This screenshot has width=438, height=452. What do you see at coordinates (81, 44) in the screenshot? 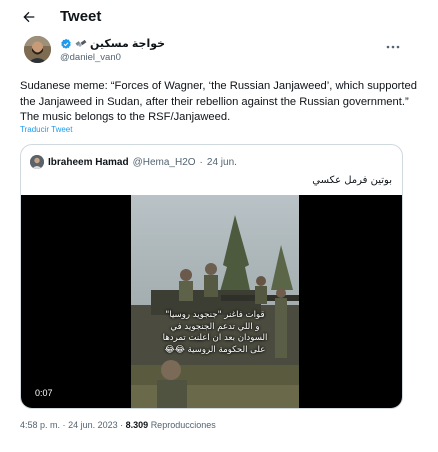
I see `satellite-emoji-icon` at bounding box center [81, 44].